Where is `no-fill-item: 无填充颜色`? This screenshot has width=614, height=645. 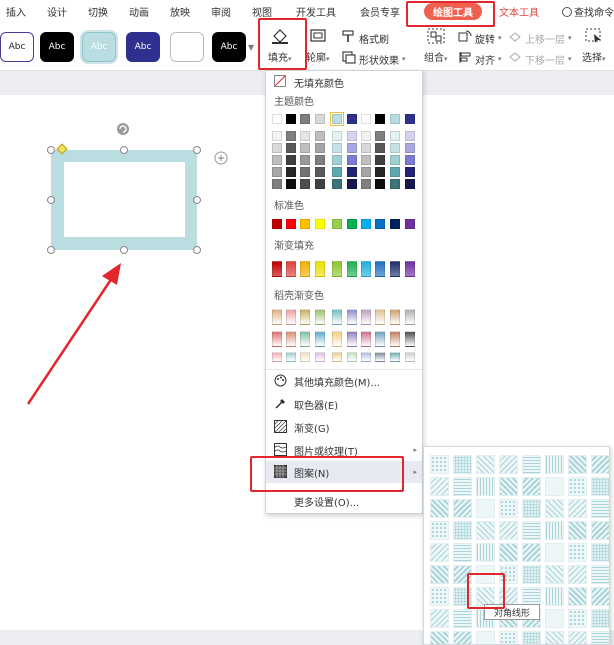 no-fill-item: 无填充颜色 is located at coordinates (344, 82).